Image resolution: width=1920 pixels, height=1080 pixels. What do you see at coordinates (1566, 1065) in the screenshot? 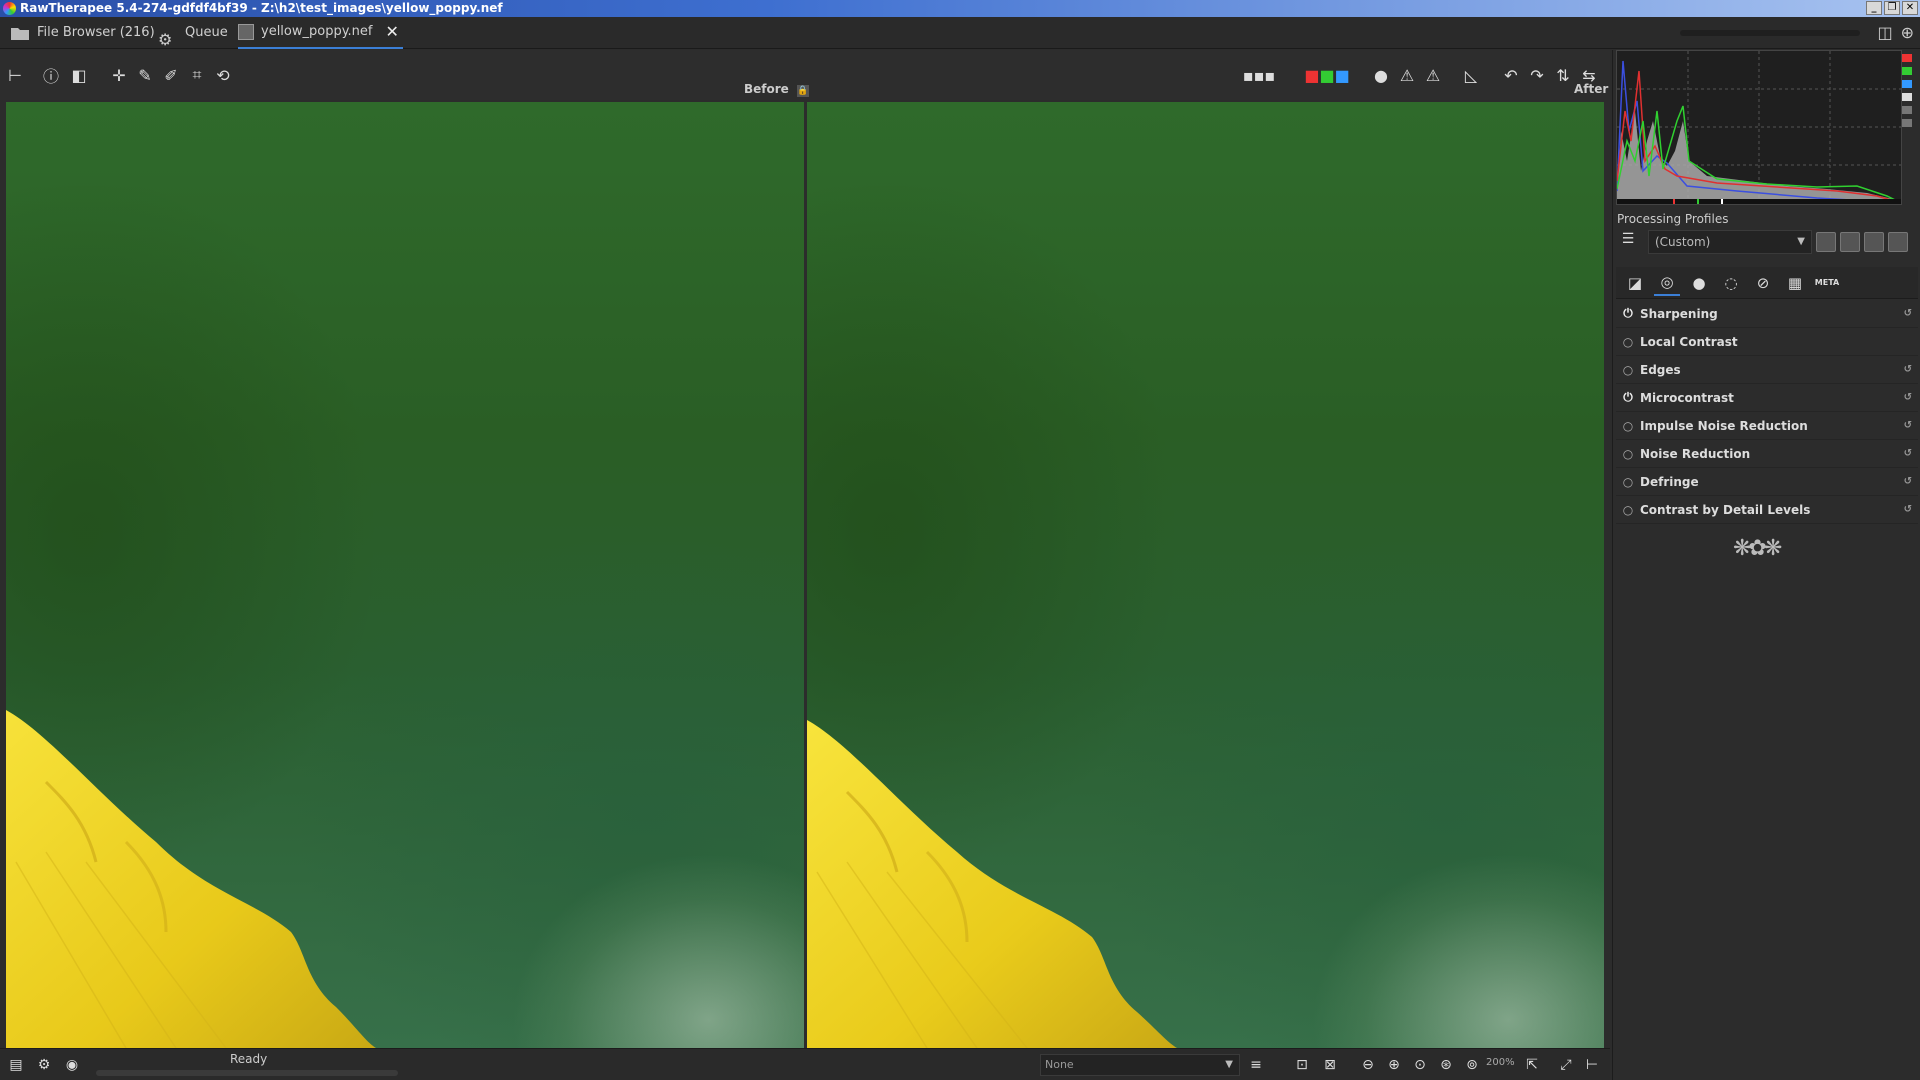
I see `fullscreen-toggle-icon: ⤢` at bounding box center [1566, 1065].